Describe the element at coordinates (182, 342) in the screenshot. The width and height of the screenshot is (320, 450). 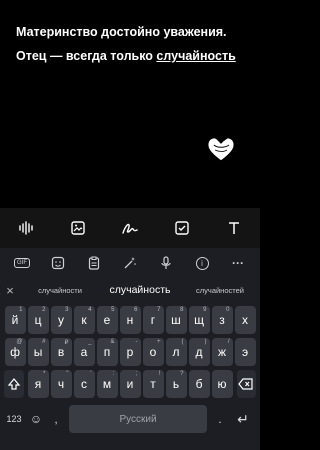
I see `key-hint: (` at that location.